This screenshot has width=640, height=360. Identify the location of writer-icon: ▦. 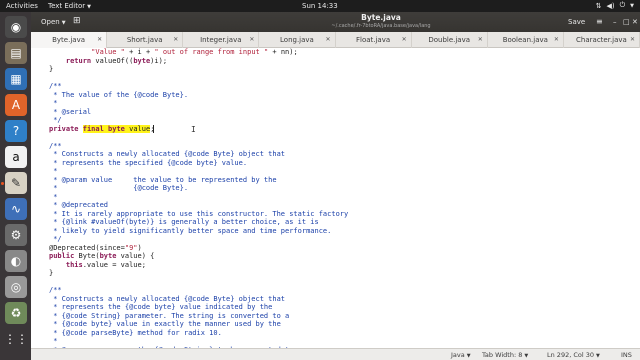
(16, 79).